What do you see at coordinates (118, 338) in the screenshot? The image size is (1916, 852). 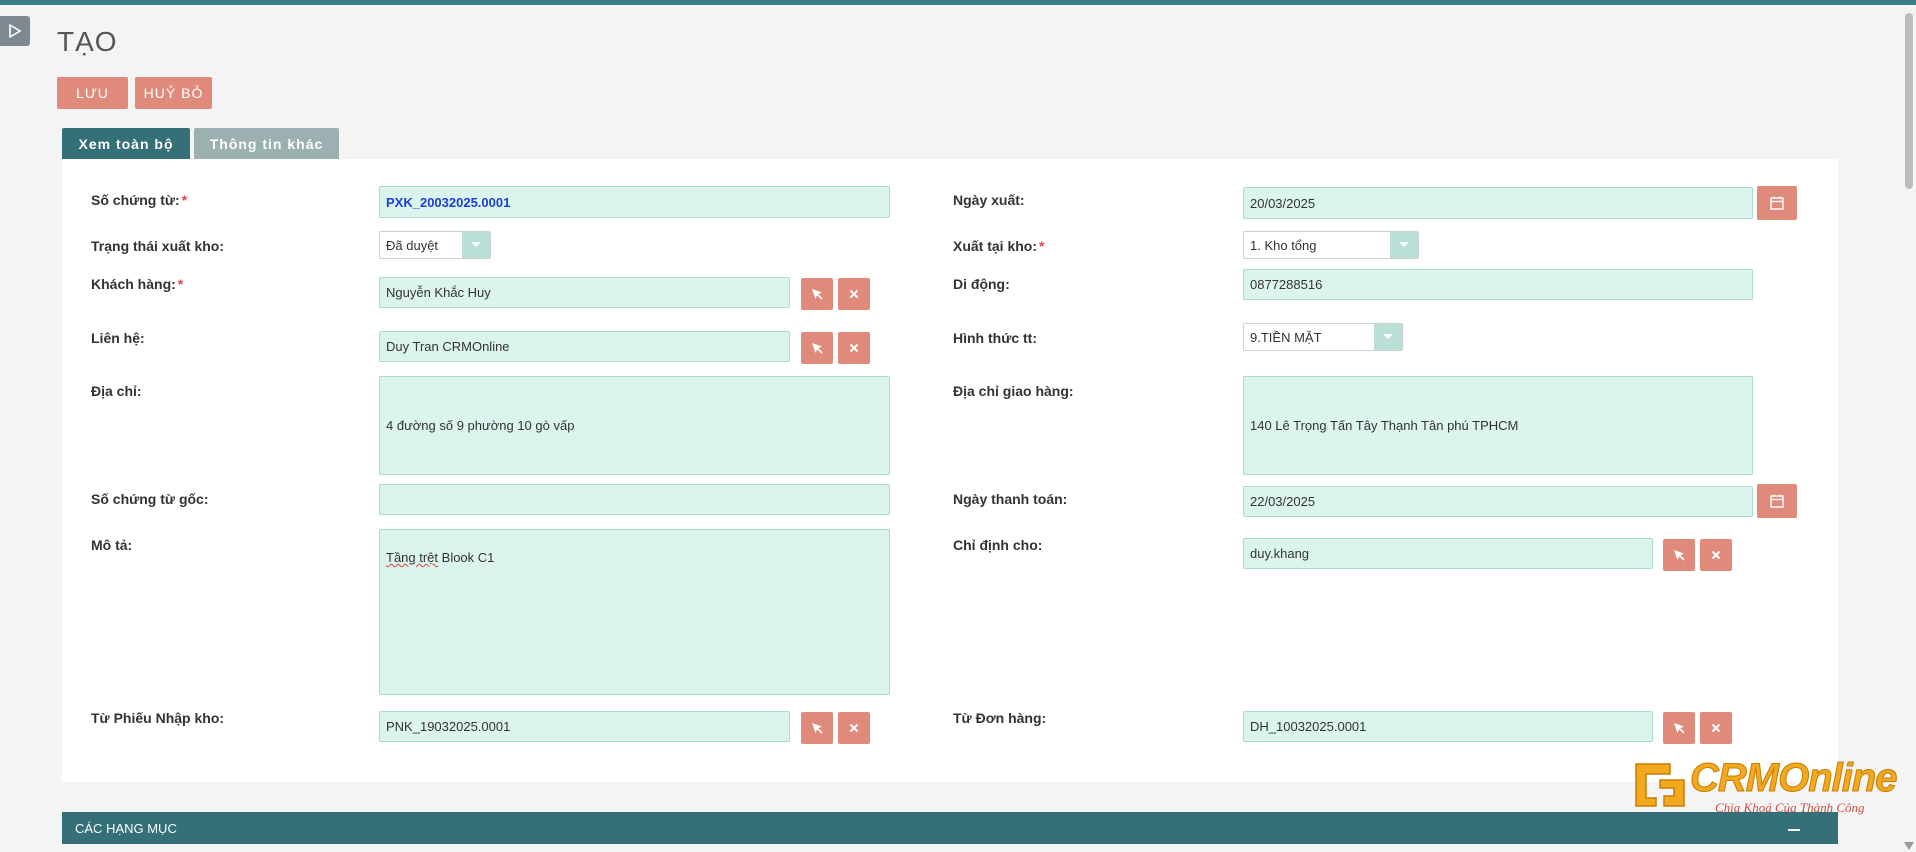 I see `contact-label: Liên hệ:` at bounding box center [118, 338].